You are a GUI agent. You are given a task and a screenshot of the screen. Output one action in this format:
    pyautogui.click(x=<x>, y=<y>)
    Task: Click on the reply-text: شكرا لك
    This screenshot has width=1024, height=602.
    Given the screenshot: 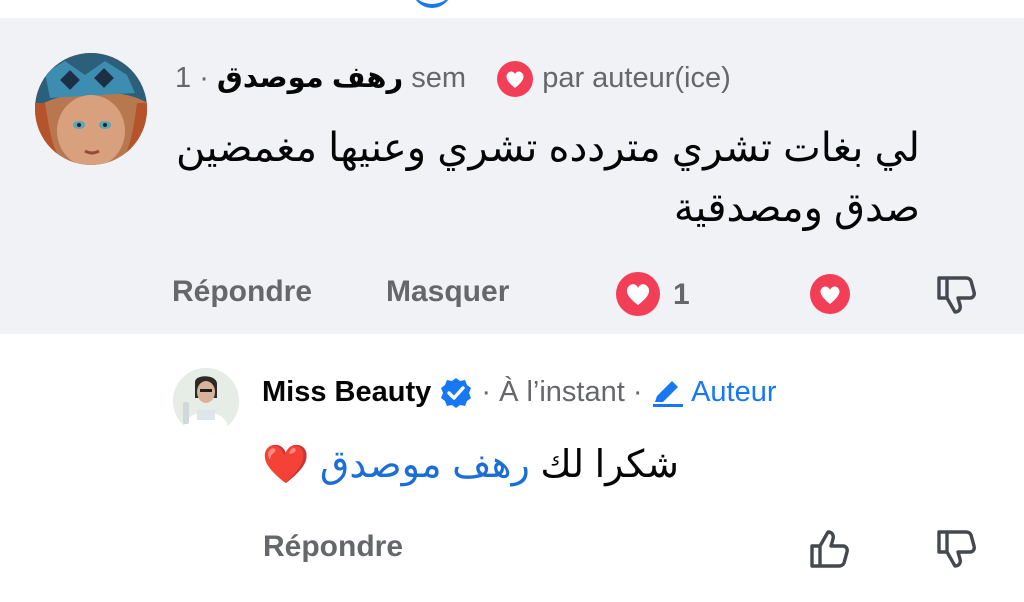 What is the action you would take?
    pyautogui.click(x=609, y=465)
    